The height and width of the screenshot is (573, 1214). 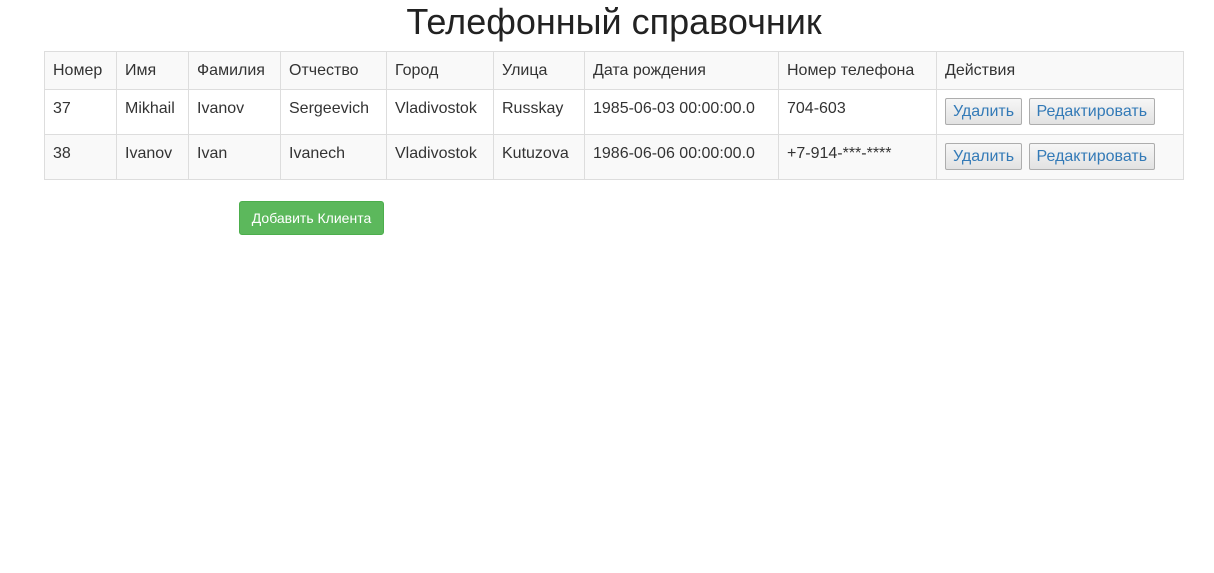 I want to click on header-phone: Номер телефона, so click(x=857, y=70).